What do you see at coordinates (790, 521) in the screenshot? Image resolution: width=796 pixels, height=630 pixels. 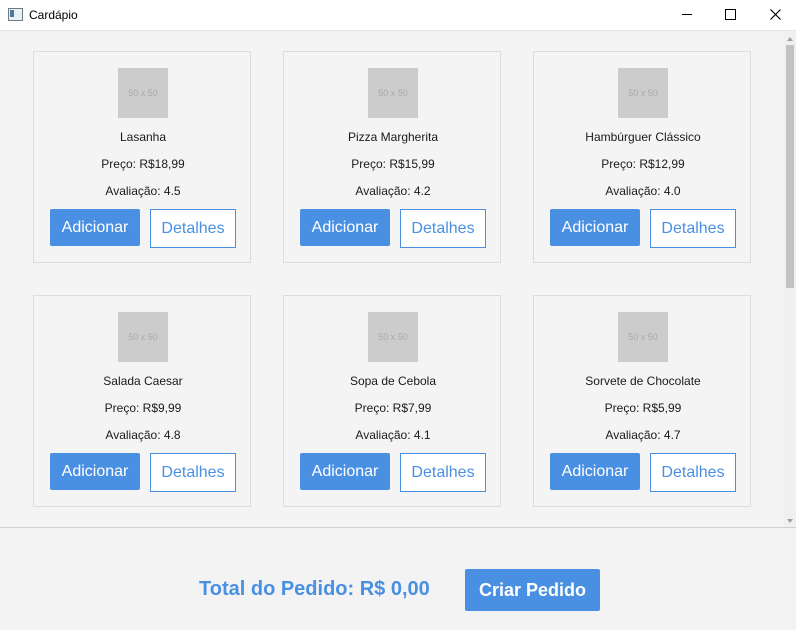 I see `scroll-down-arrow-icon` at bounding box center [790, 521].